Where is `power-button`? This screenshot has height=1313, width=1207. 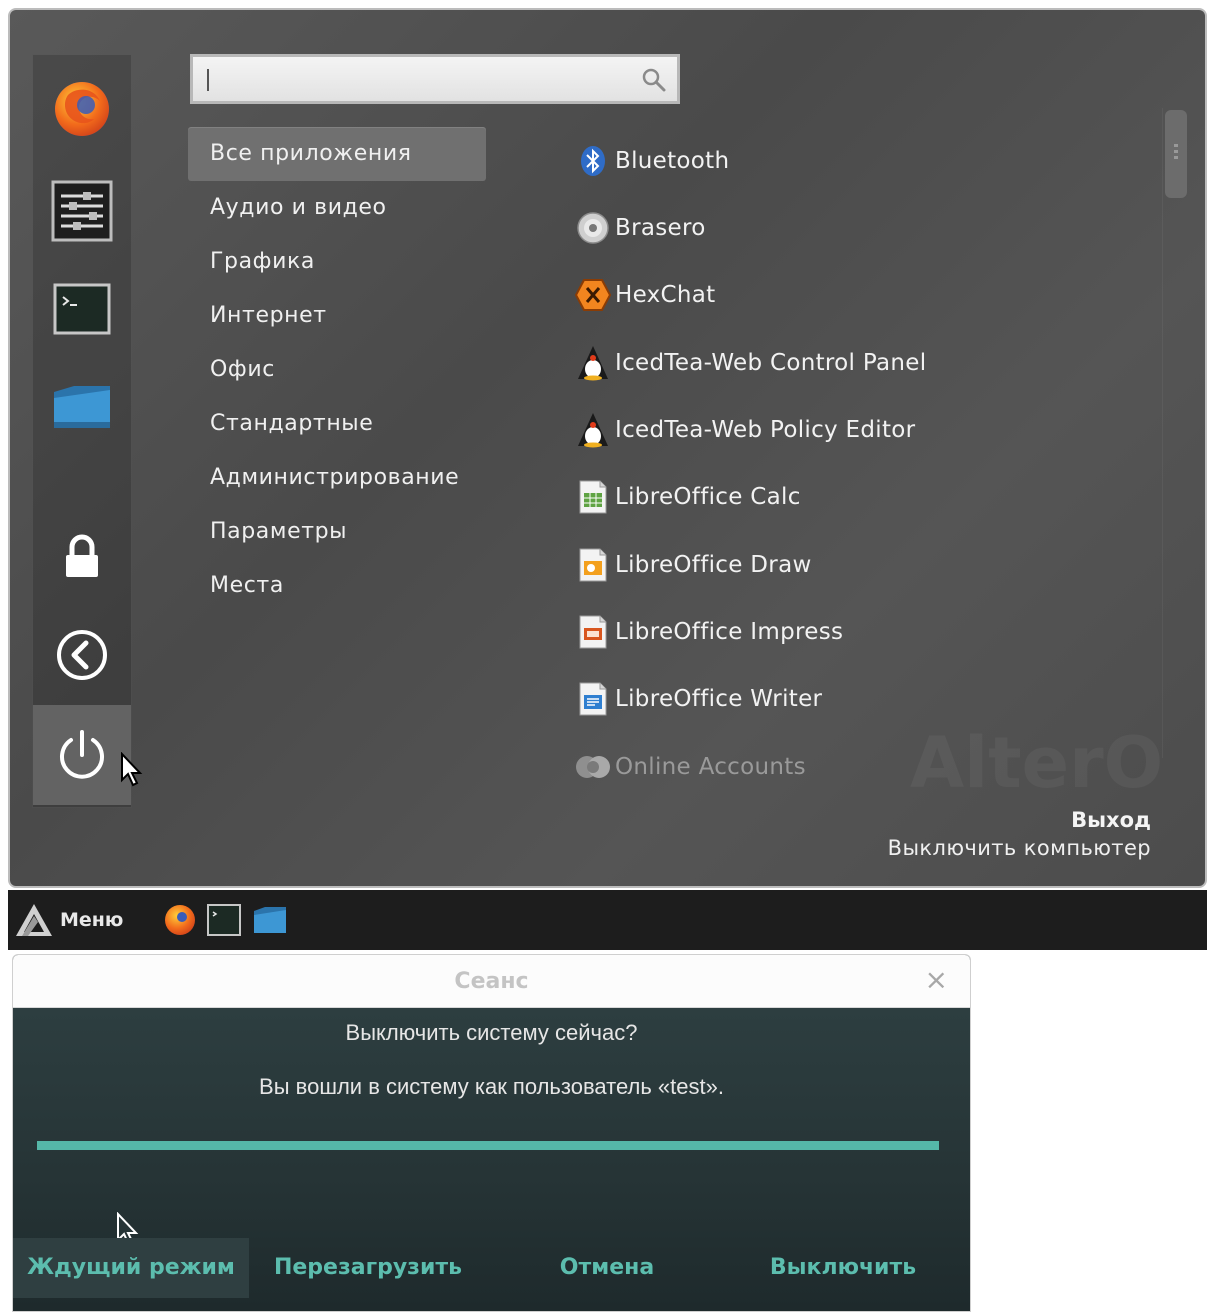 power-button is located at coordinates (82, 755).